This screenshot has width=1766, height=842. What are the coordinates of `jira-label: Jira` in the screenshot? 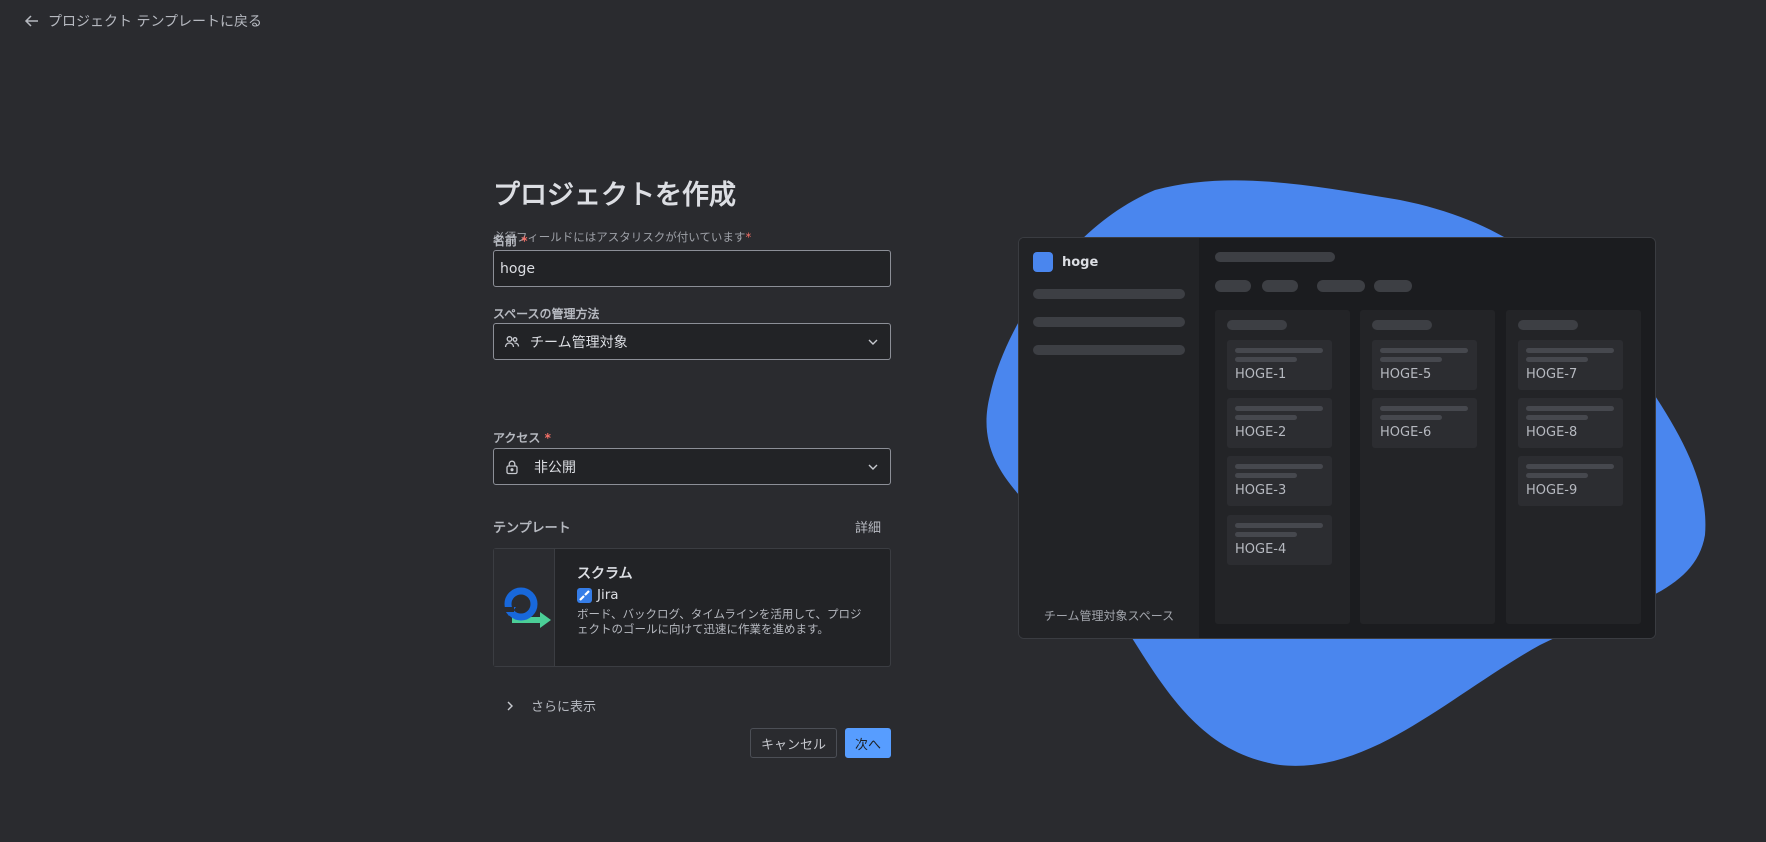 It's located at (608, 595).